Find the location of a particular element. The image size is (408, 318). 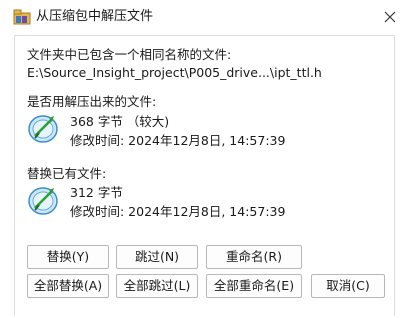

skip-button: 跳过(N) is located at coordinates (157, 257).